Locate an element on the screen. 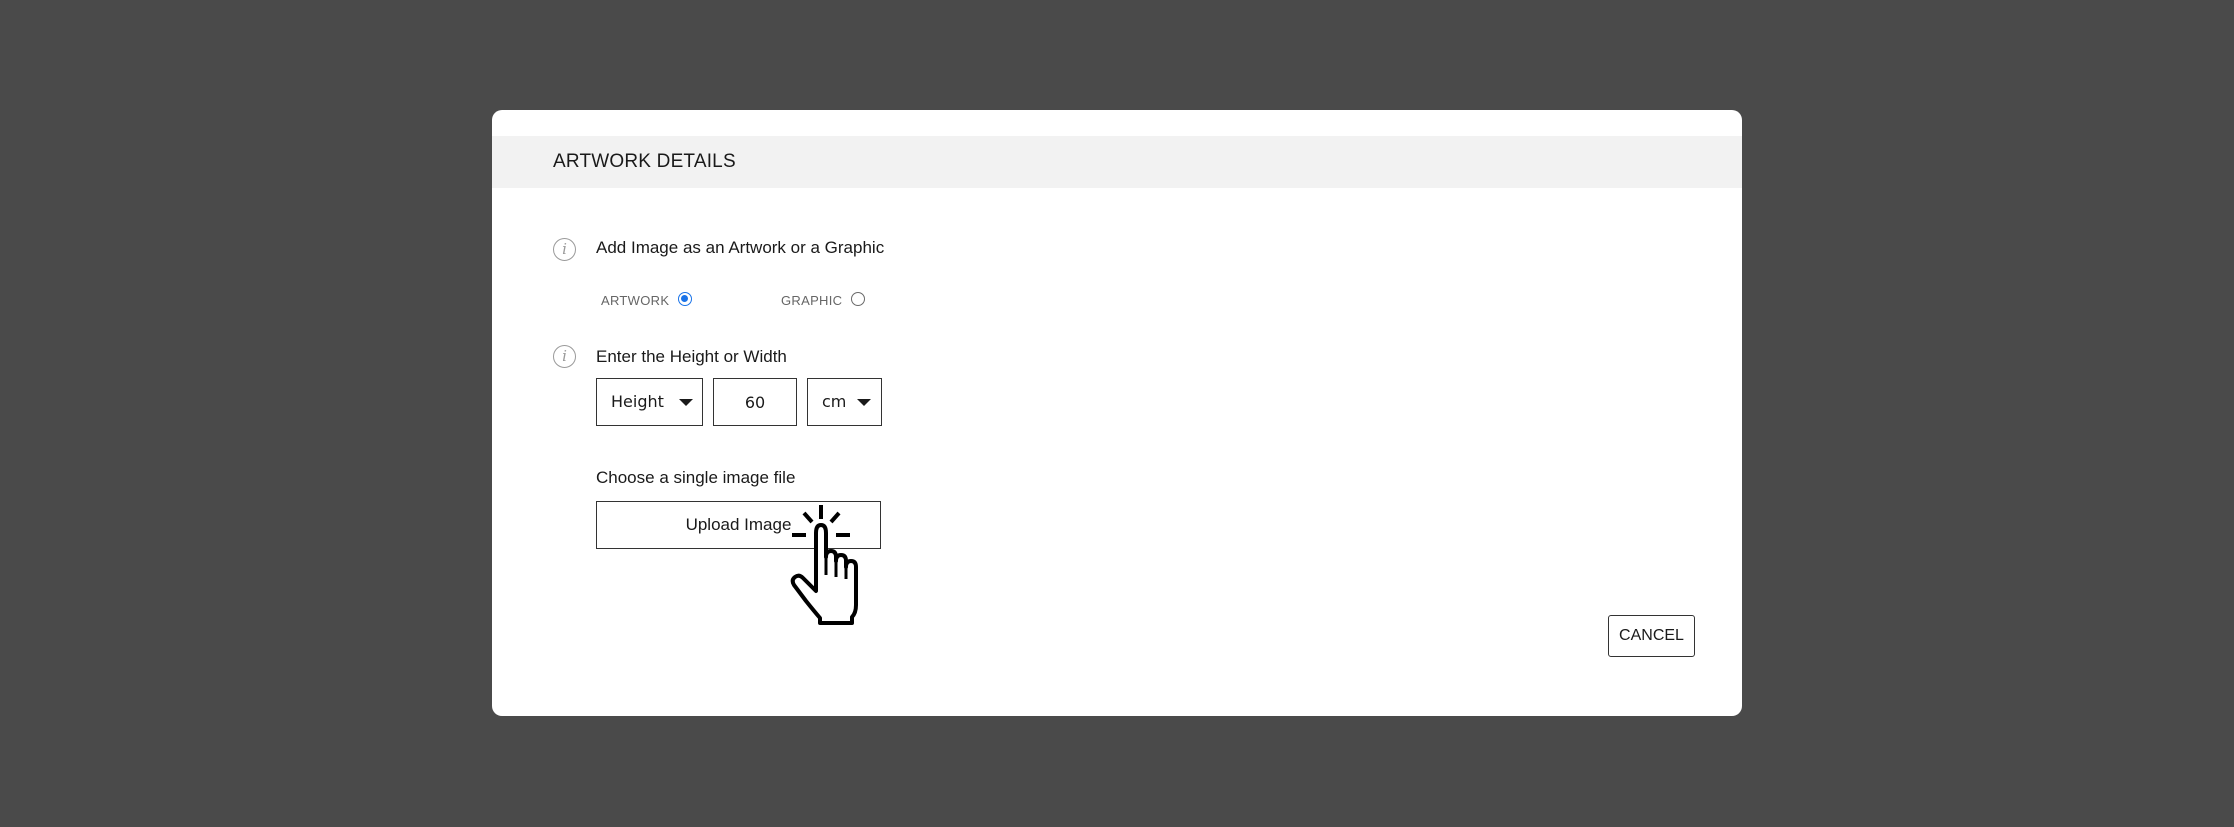  upload-prompt: Choose a single image file is located at coordinates (696, 477).